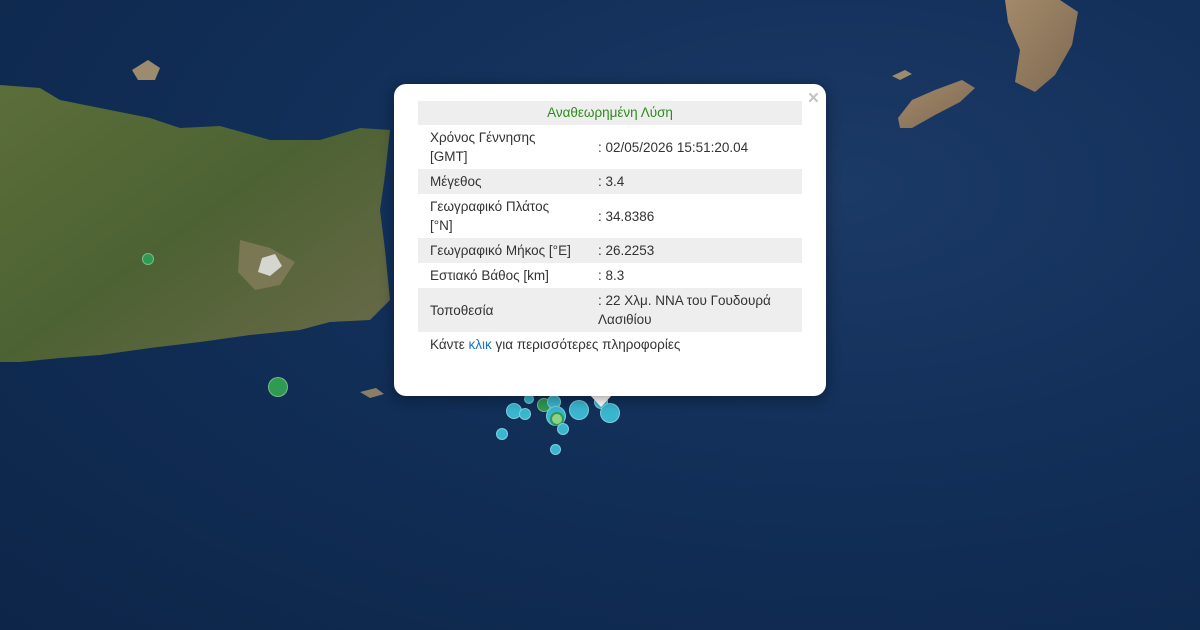 Image resolution: width=1200 pixels, height=630 pixels. I want to click on table-row: Γεωγραφικό Πλάτος [°N] : 34.8386, so click(610, 216).